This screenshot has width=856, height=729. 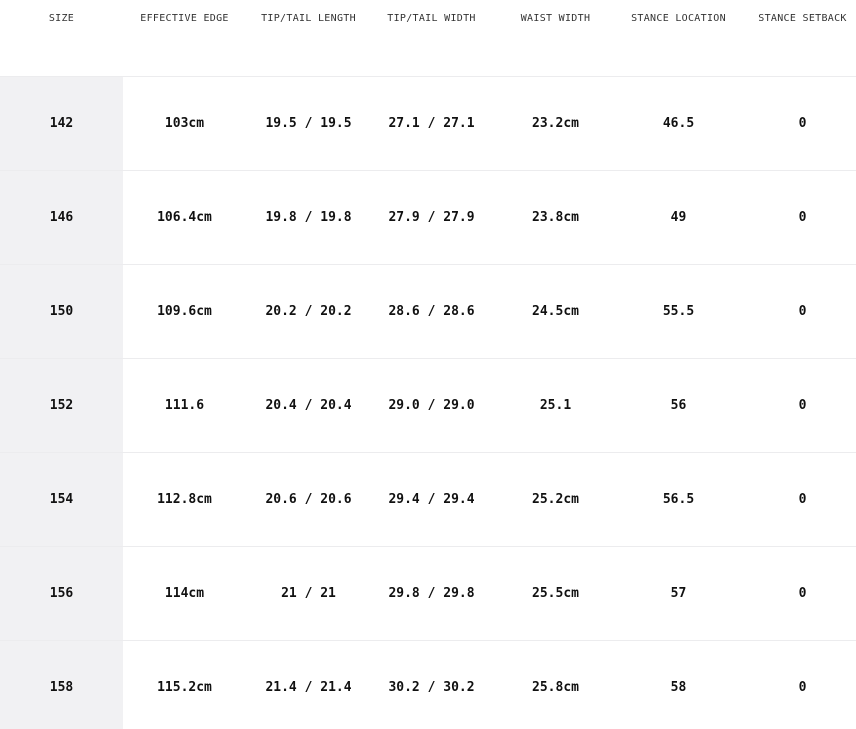 What do you see at coordinates (61, 18) in the screenshot?
I see `header-size: SIZE` at bounding box center [61, 18].